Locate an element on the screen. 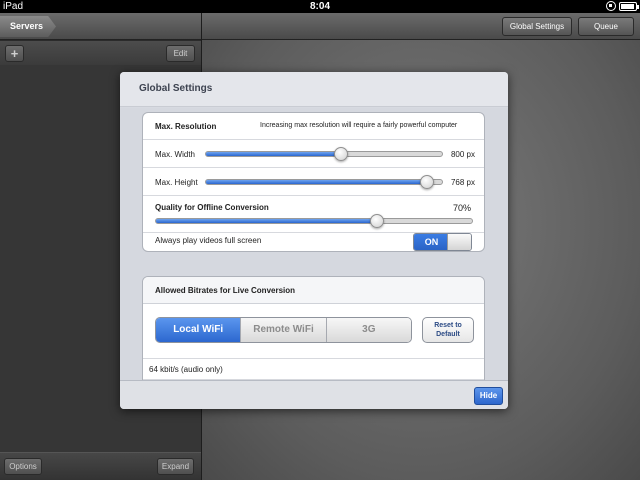 The width and height of the screenshot is (640, 480). max-height-value: 768 px is located at coordinates (462, 182).